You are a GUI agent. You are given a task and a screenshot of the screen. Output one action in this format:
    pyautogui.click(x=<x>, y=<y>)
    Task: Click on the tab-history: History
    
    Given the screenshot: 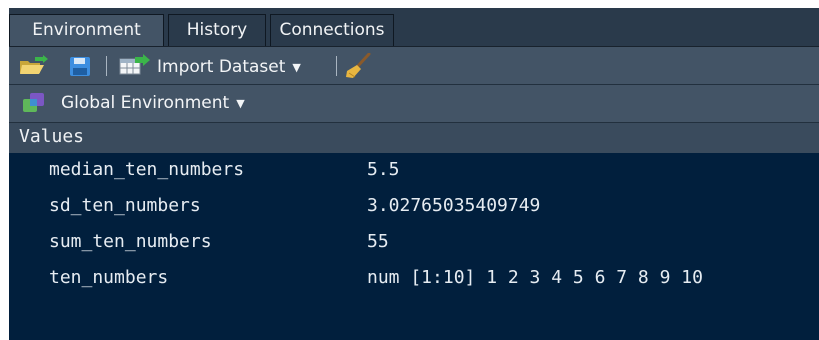 What is the action you would take?
    pyautogui.click(x=217, y=30)
    